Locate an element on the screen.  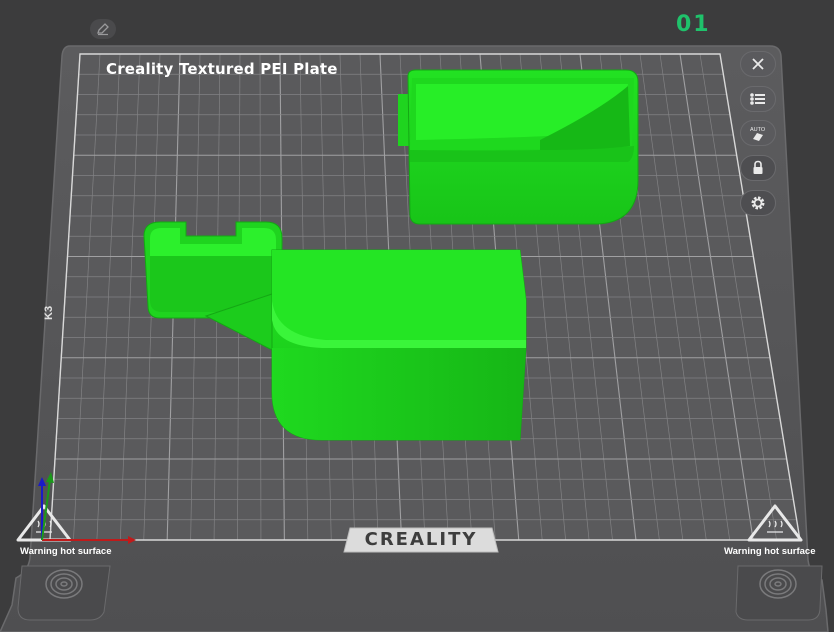
plate-title: Creality Textured PEI Plate is located at coordinates (222, 69).